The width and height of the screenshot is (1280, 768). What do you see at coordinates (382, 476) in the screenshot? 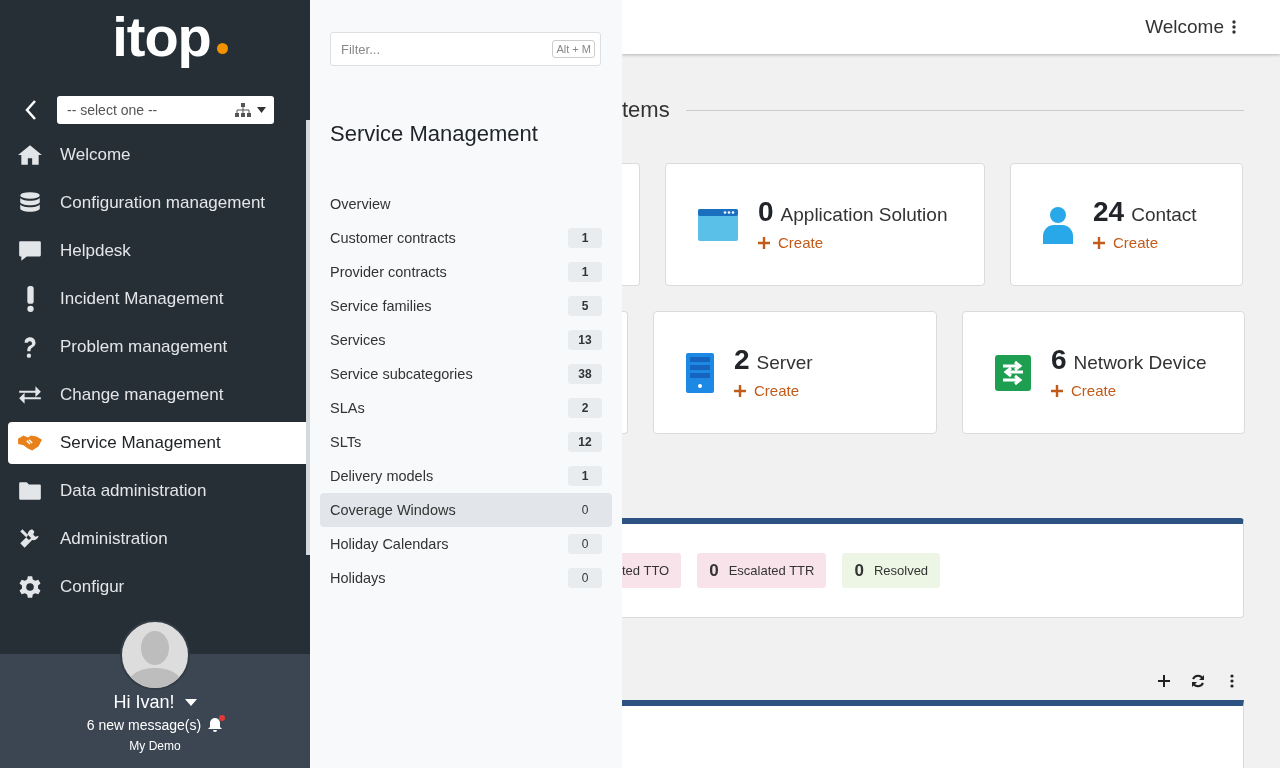
I see `submenu-label: Delivery models` at bounding box center [382, 476].